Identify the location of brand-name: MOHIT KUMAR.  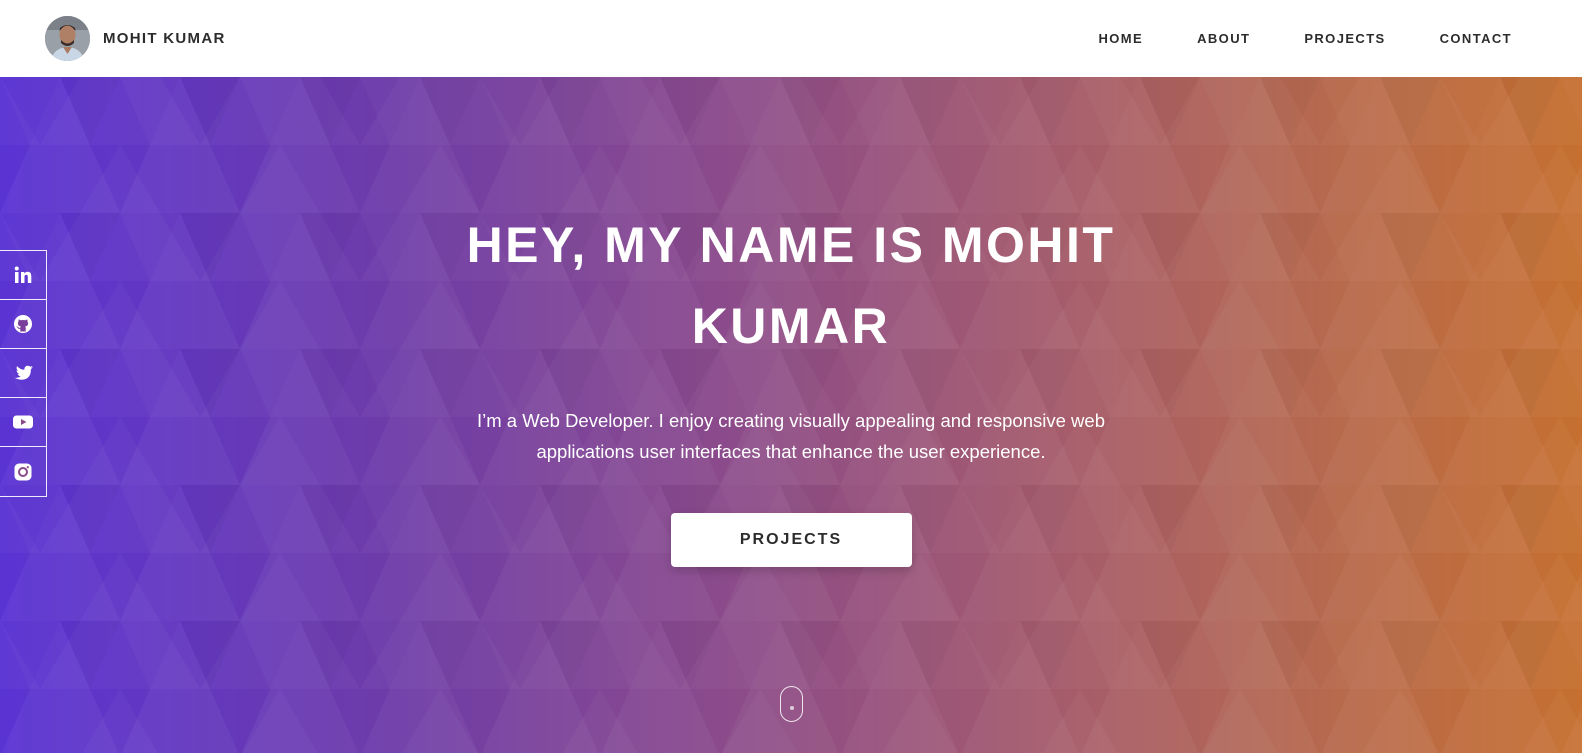
(164, 38).